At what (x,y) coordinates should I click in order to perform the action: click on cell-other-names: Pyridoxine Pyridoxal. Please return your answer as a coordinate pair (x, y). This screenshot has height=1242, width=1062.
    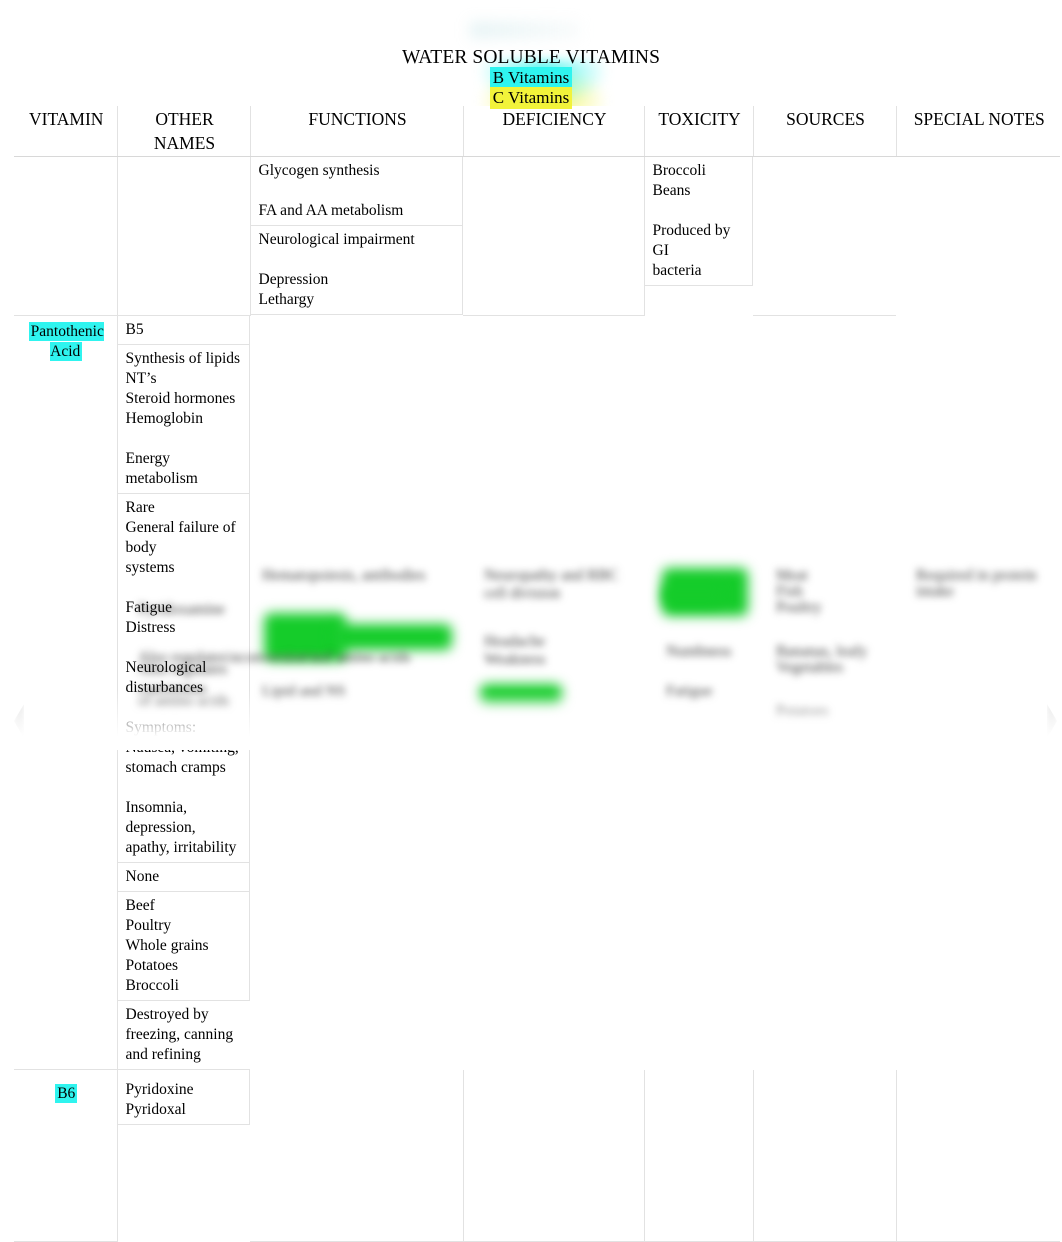
    Looking at the image, I should click on (183, 1097).